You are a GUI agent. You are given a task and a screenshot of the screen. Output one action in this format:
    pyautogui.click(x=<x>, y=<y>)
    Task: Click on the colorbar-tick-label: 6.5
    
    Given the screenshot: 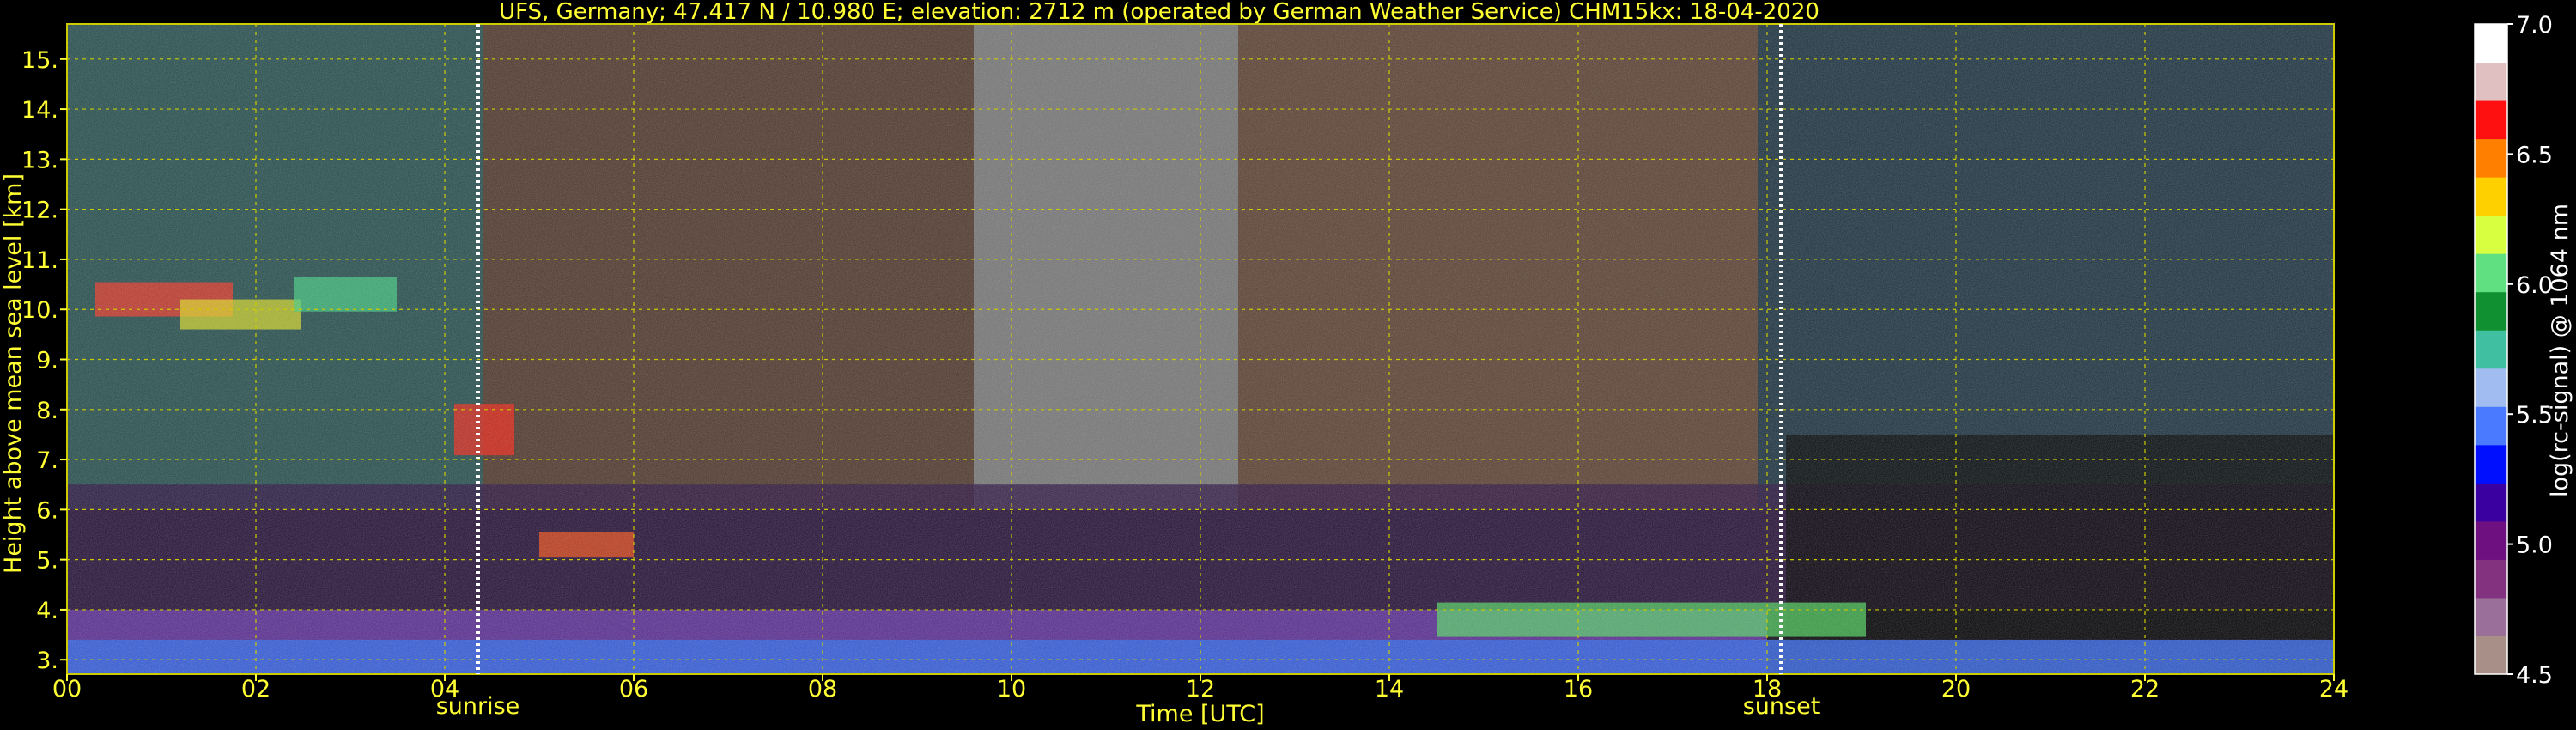 What is the action you would take?
    pyautogui.click(x=2535, y=155)
    